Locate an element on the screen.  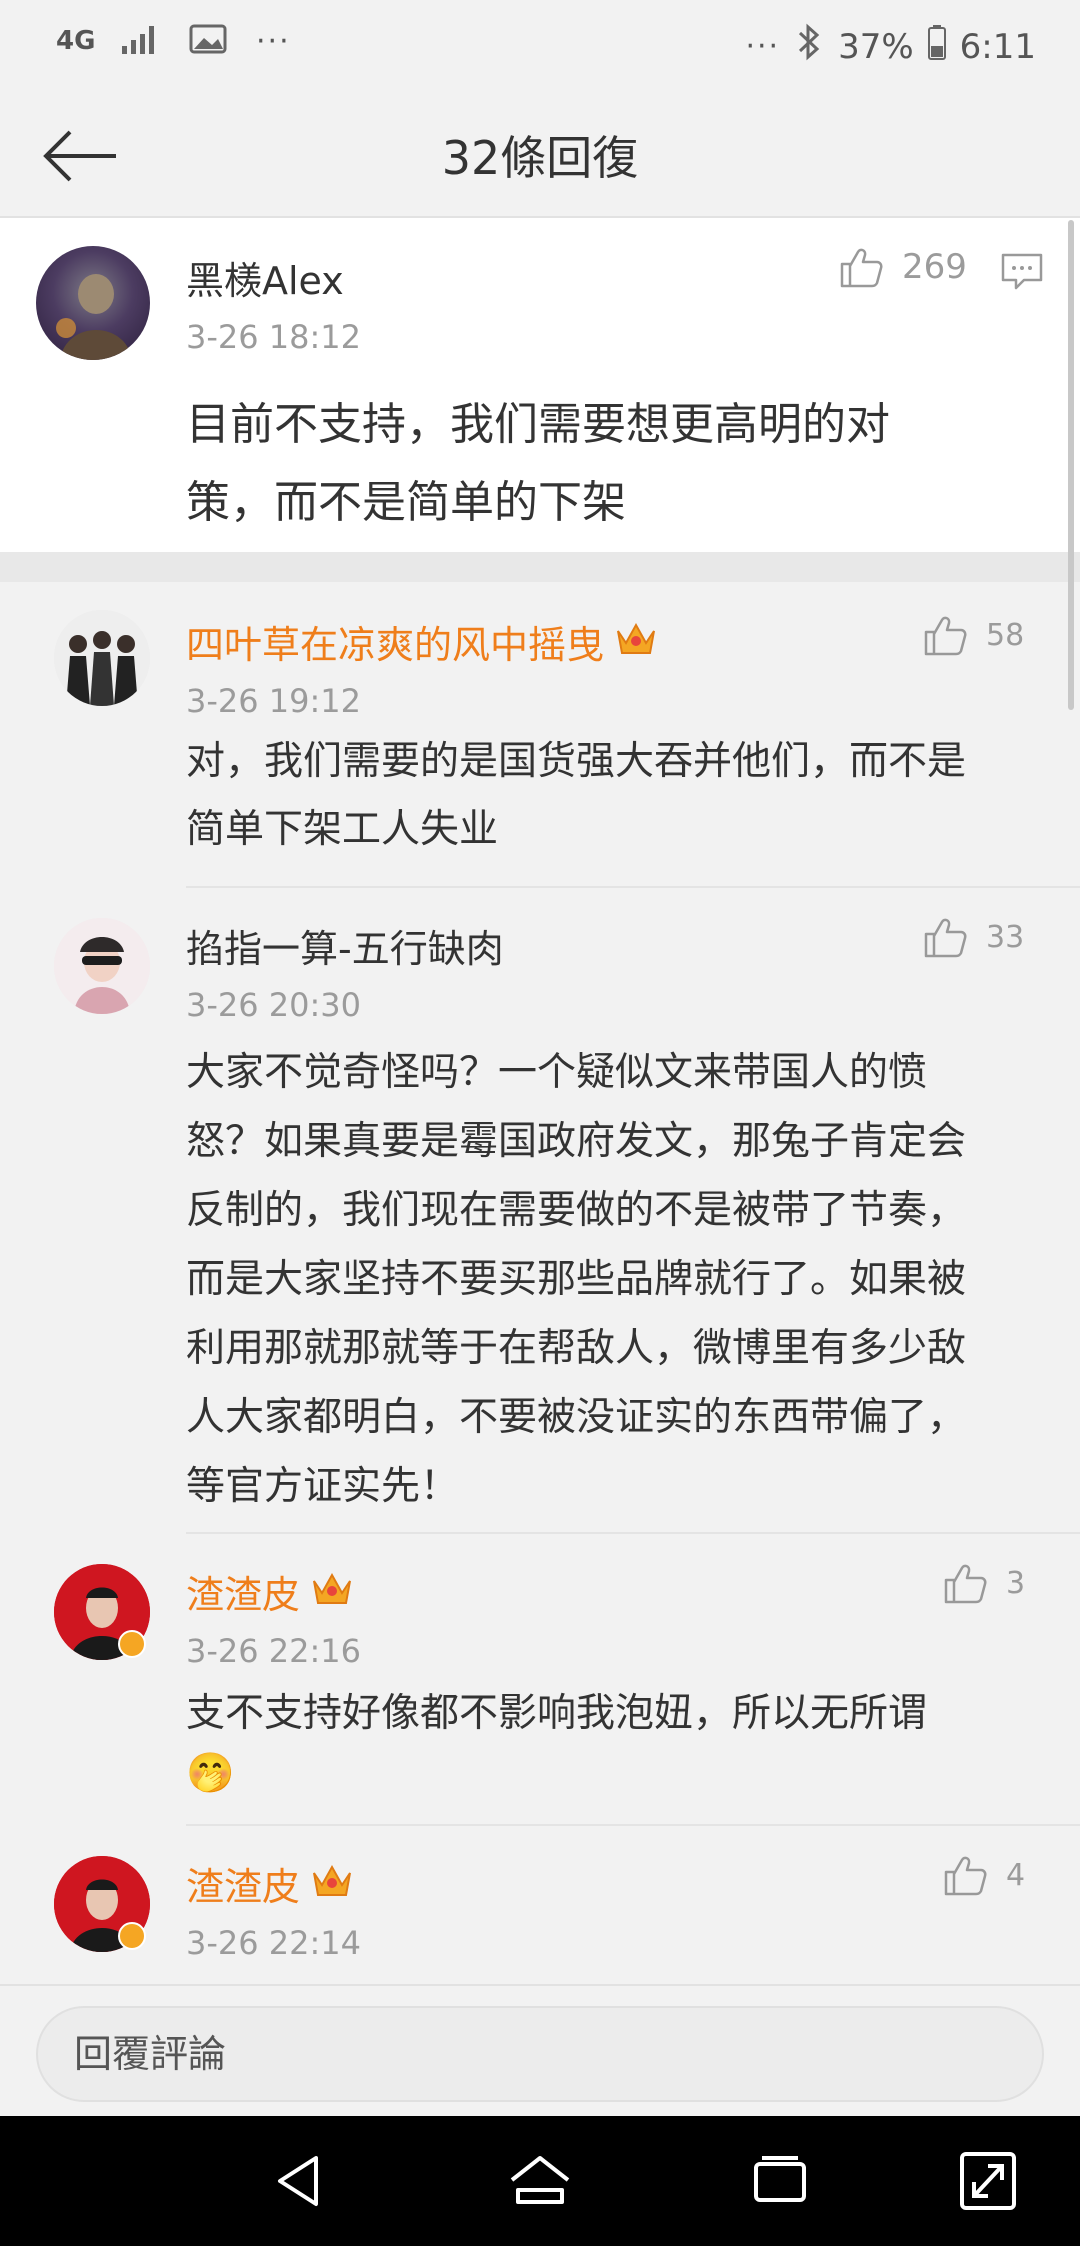
reply-input: 回覆評論 is located at coordinates (540, 2054).